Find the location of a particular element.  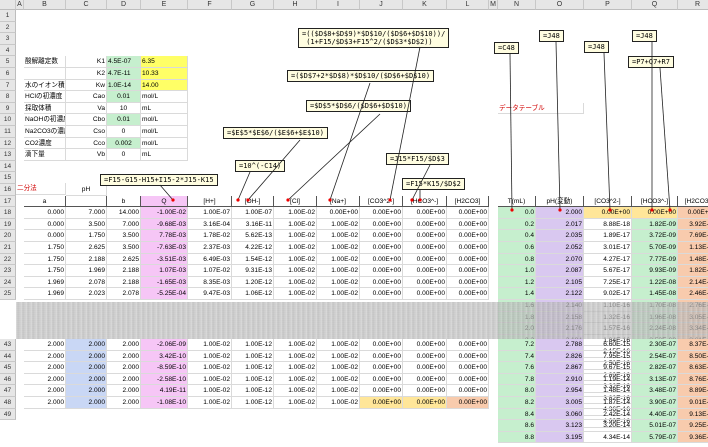

bisect-cell: 3.500 is located at coordinates (86, 224).